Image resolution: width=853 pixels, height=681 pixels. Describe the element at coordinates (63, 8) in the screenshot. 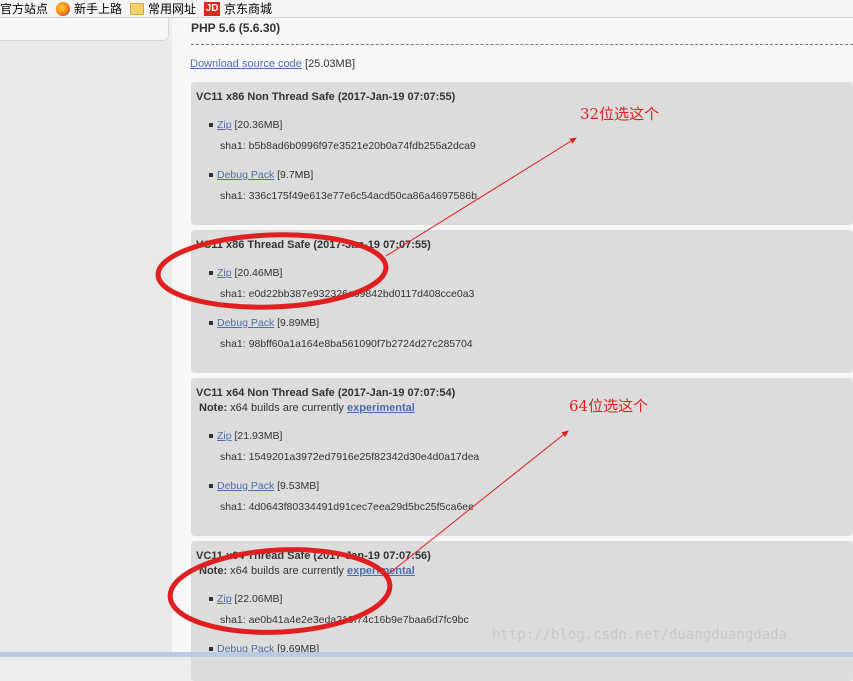

I see `firefox-icon` at that location.